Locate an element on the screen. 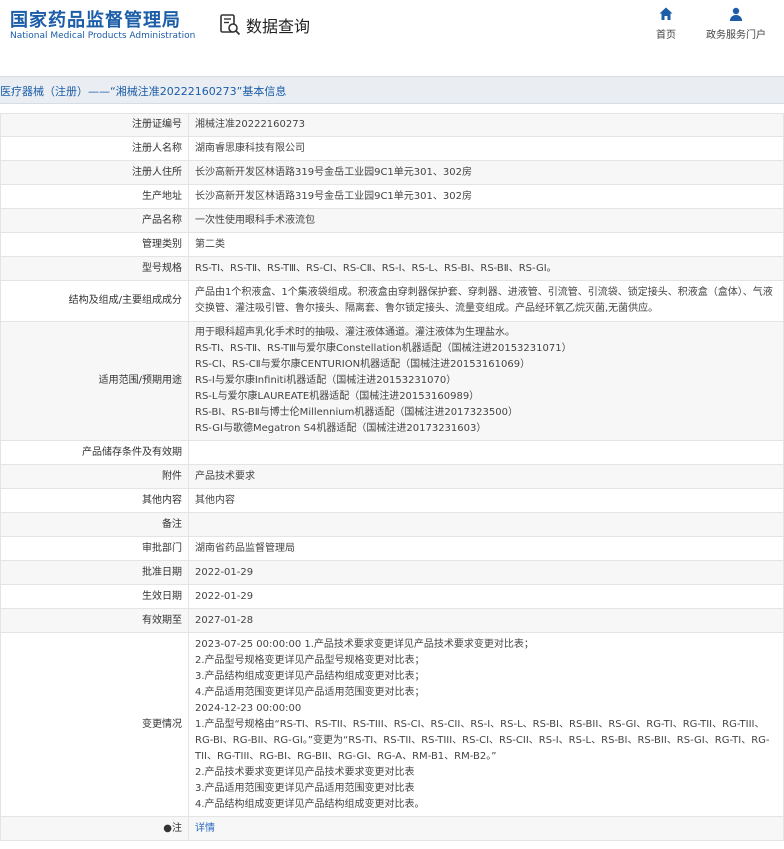 This screenshot has height=849, width=784. row-label: 生产地址 is located at coordinates (94, 196).